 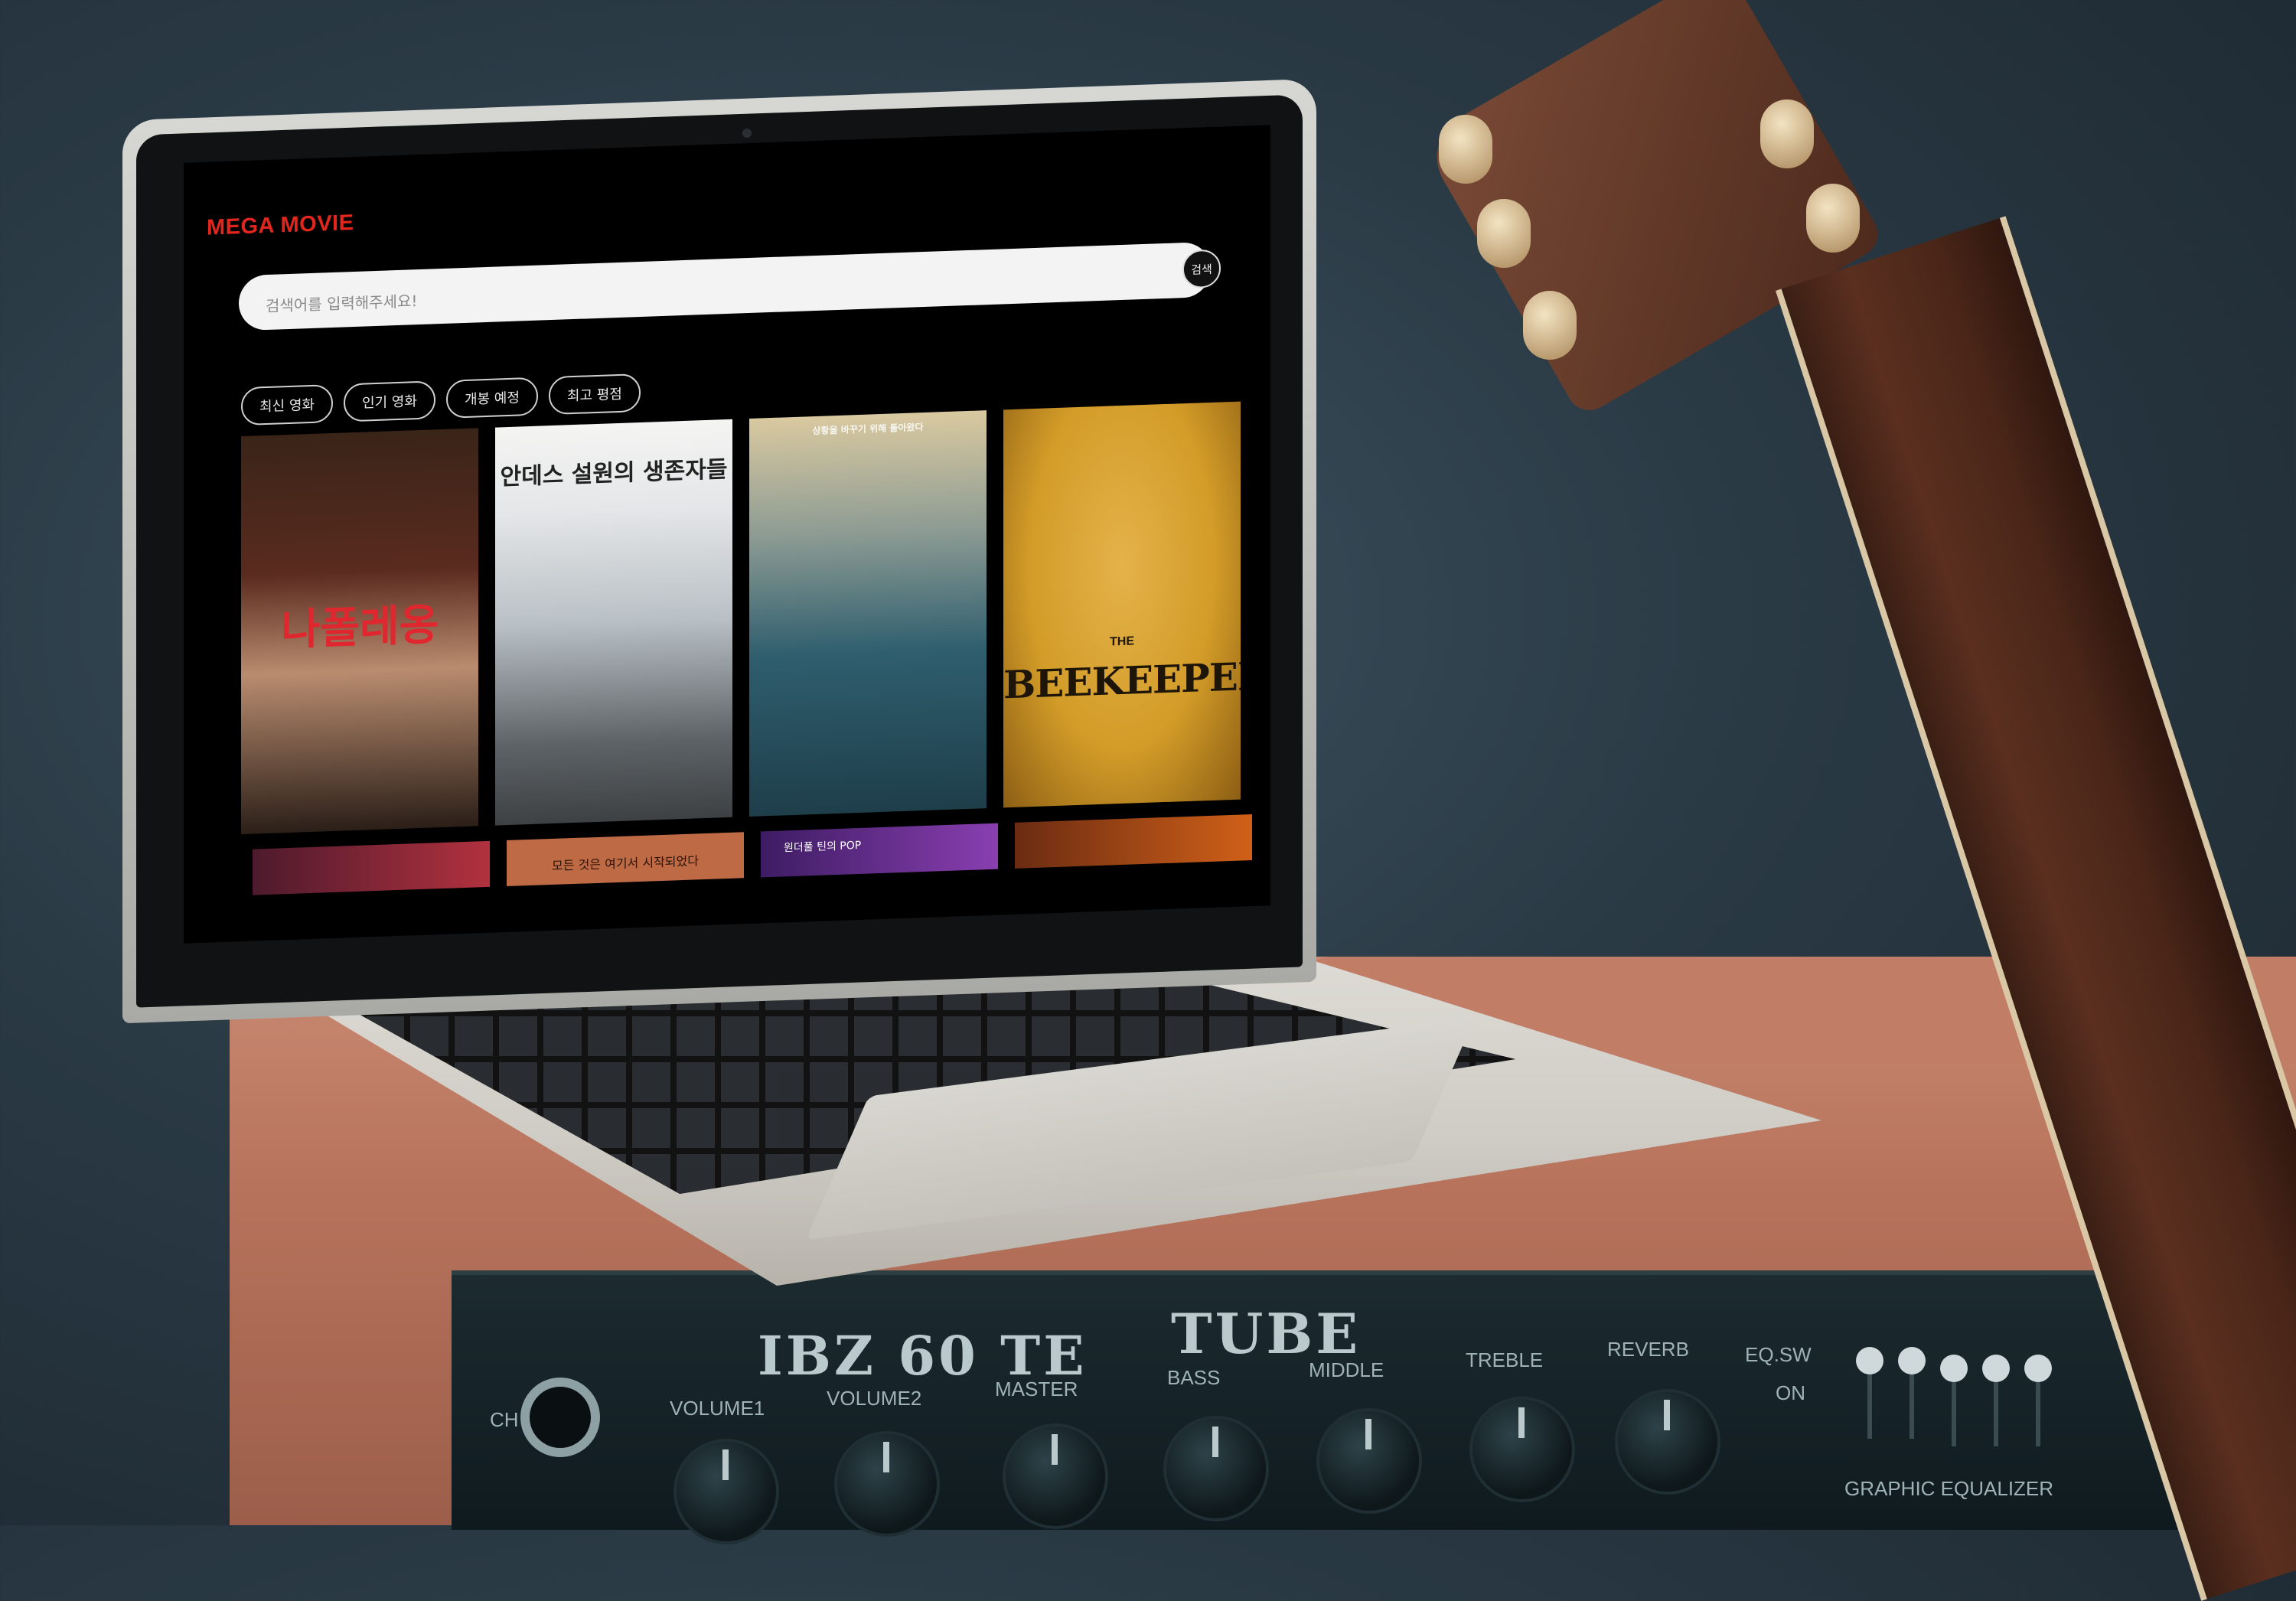 I want to click on amp-label-graphic-eq: GRAPHIC EQUALIZER, so click(x=1949, y=1488).